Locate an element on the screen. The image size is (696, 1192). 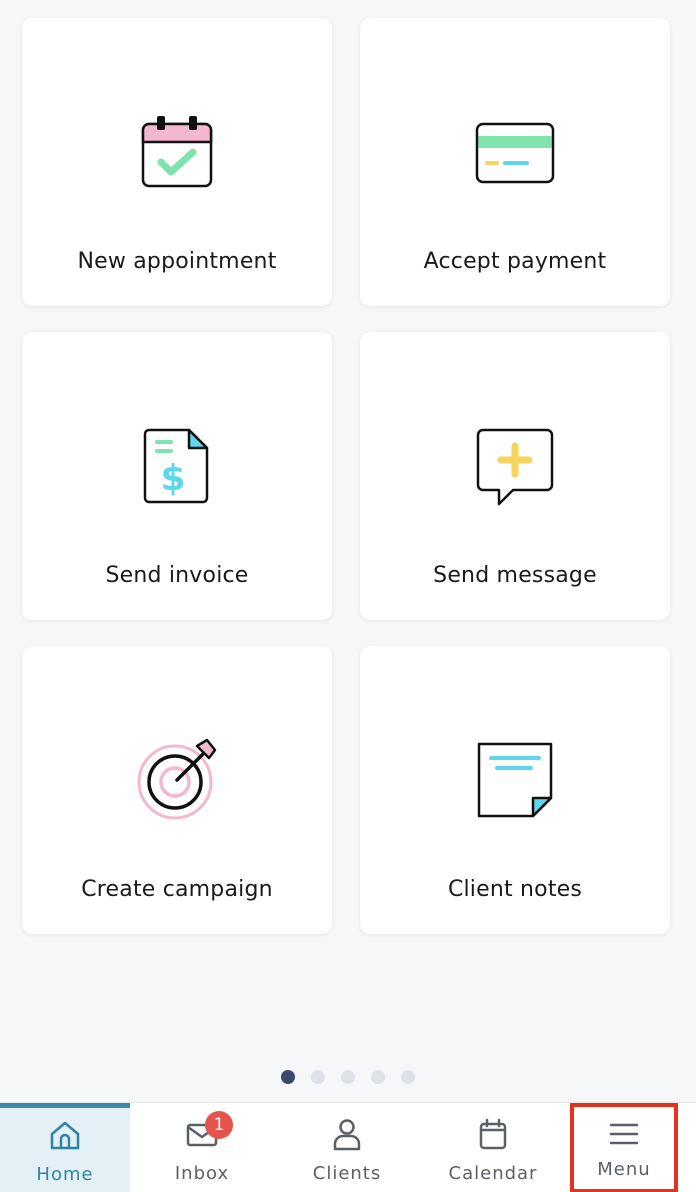
send-invoice-tile: $ Send invoice is located at coordinates (177, 476).